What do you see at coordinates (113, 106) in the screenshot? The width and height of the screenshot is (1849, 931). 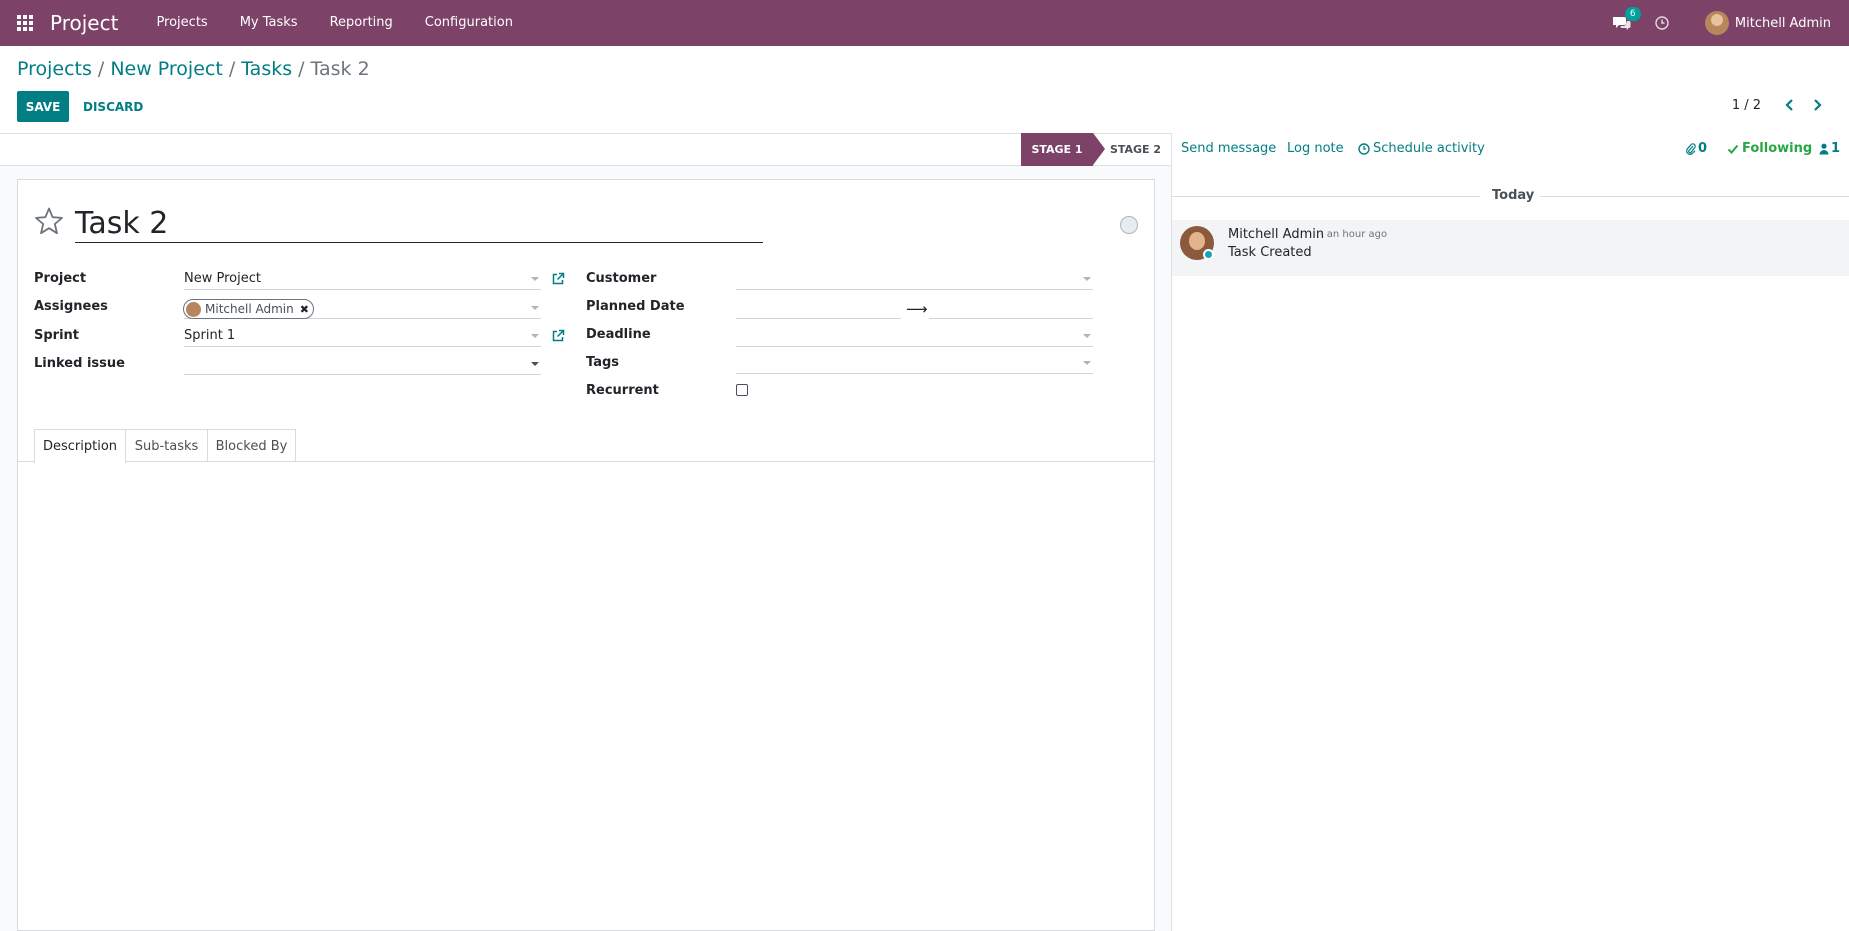 I see `discard-button: DISCARD` at bounding box center [113, 106].